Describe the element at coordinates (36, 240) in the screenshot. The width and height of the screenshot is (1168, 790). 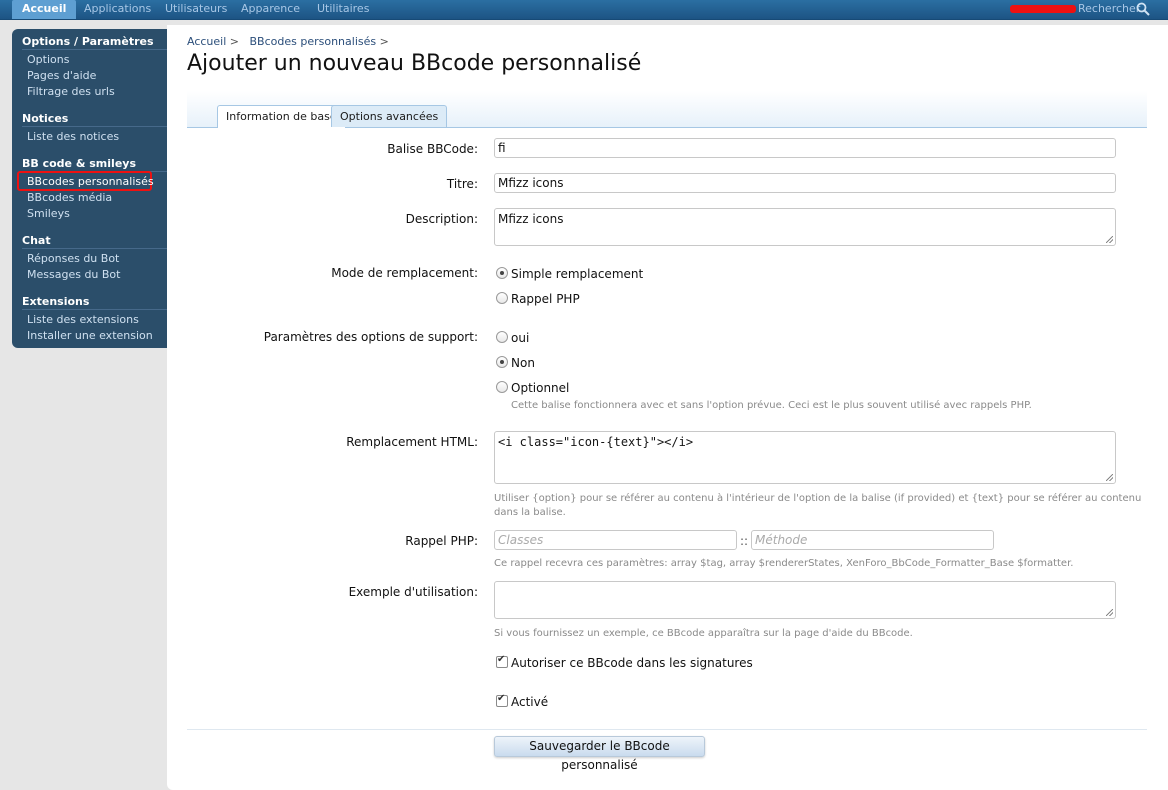
I see `sidebar-section-chat: Chat` at that location.